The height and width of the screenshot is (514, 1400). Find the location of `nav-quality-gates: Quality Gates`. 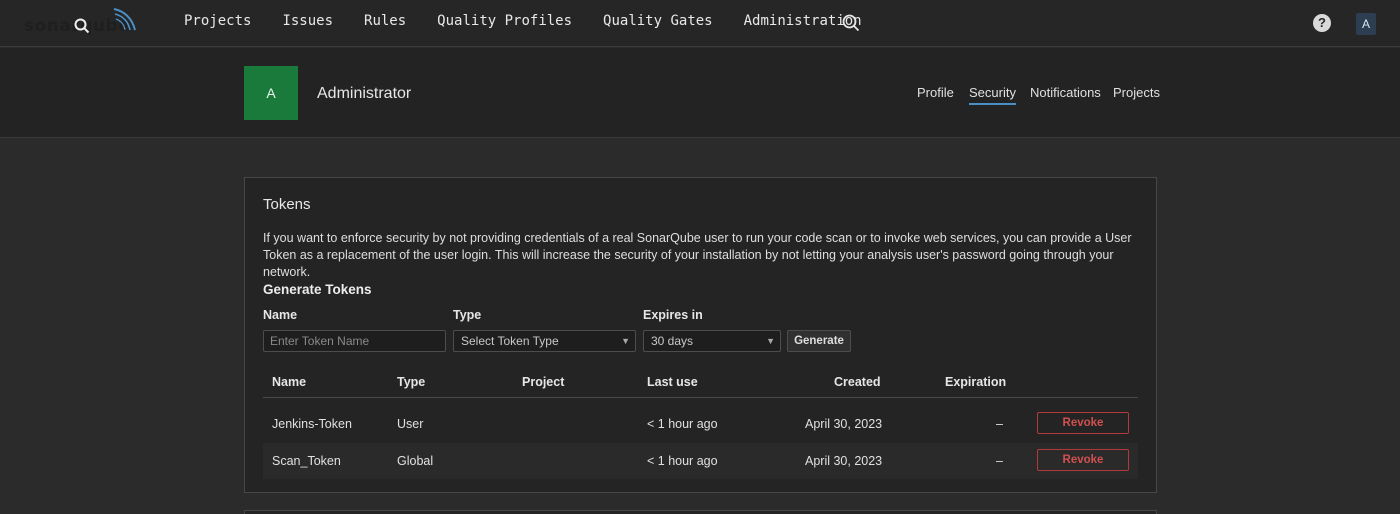

nav-quality-gates: Quality Gates is located at coordinates (658, 21).